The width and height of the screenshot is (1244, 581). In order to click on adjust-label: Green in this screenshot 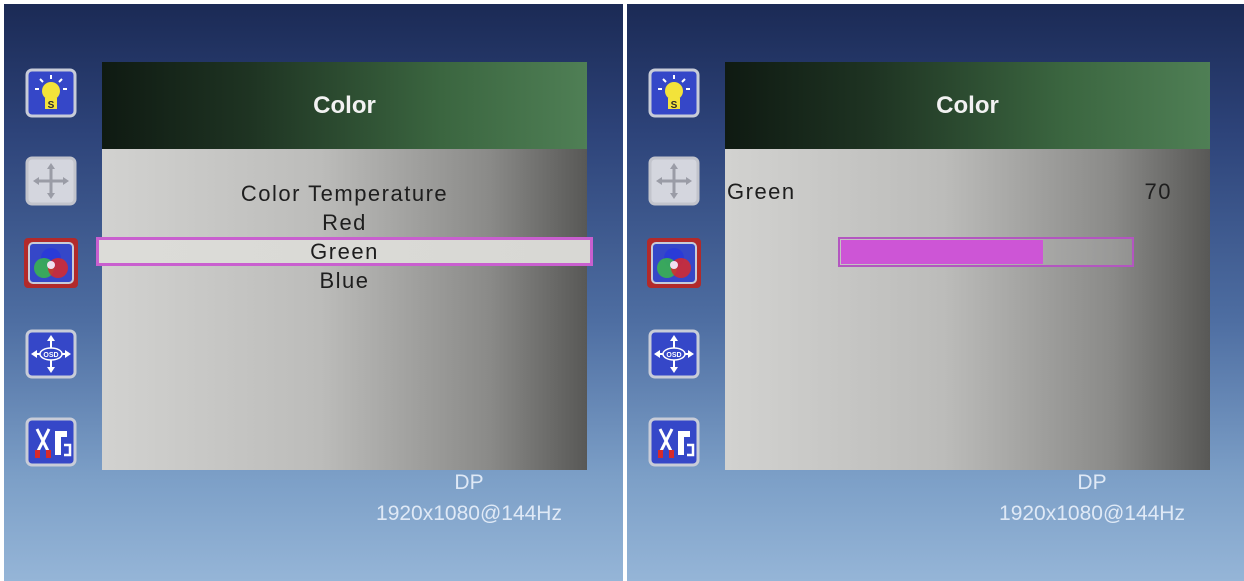, I will do `click(761, 191)`.